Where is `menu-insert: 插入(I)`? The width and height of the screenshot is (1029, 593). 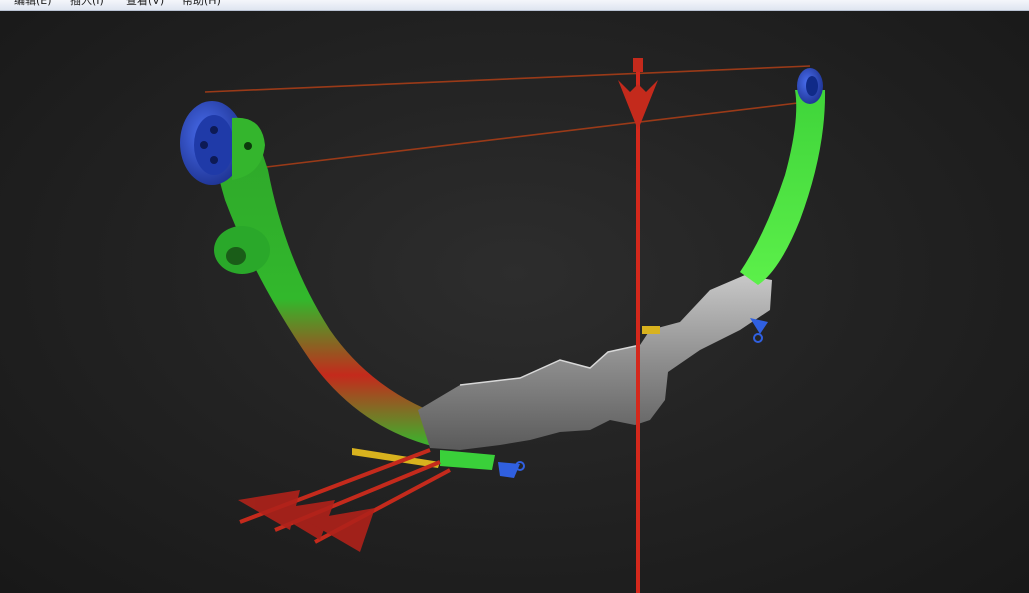
menu-insert: 插入(I) is located at coordinates (87, 4).